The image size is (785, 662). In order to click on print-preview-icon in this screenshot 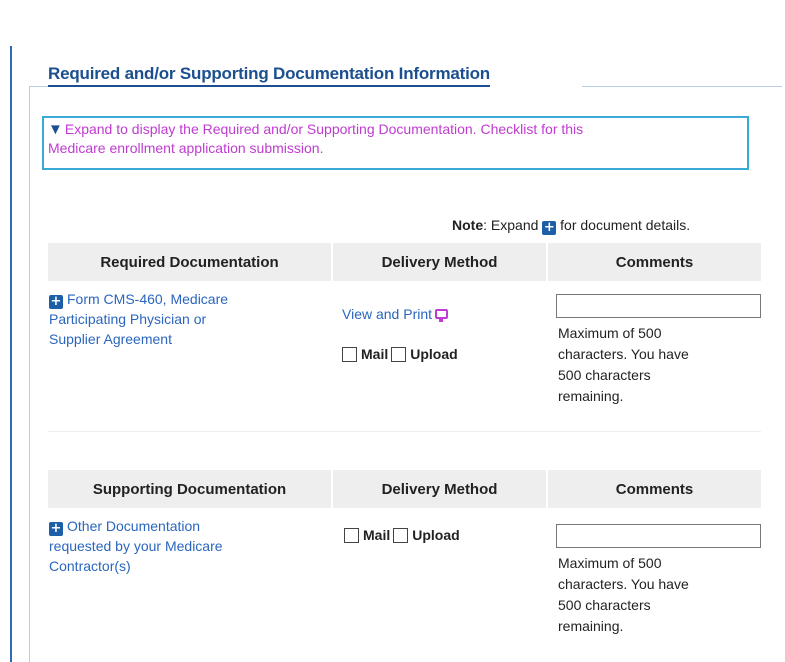, I will do `click(442, 315)`.